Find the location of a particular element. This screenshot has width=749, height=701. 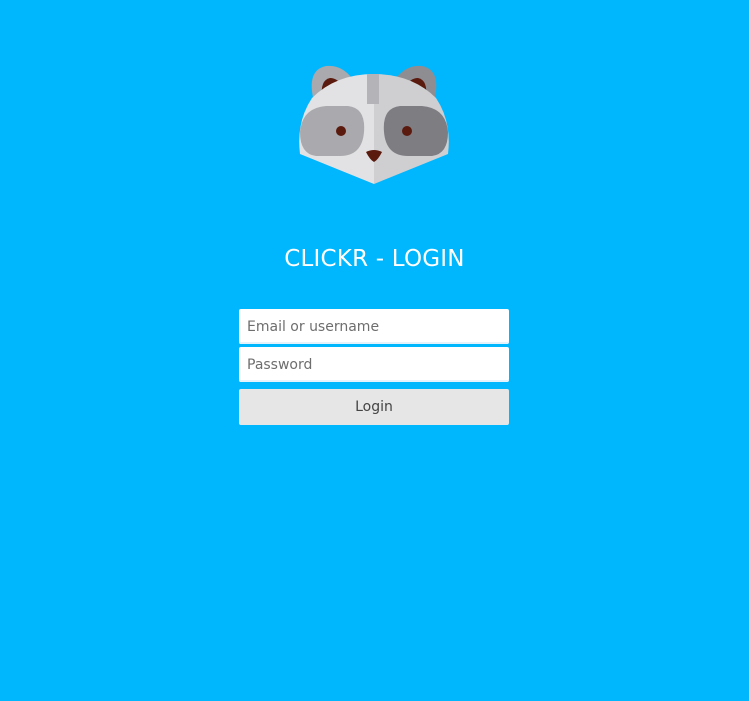

login-button: Login is located at coordinates (374, 407).